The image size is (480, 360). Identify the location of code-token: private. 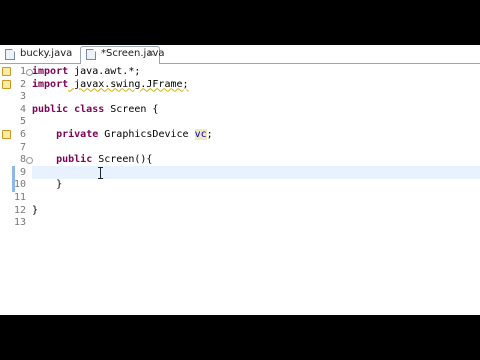
(77, 134).